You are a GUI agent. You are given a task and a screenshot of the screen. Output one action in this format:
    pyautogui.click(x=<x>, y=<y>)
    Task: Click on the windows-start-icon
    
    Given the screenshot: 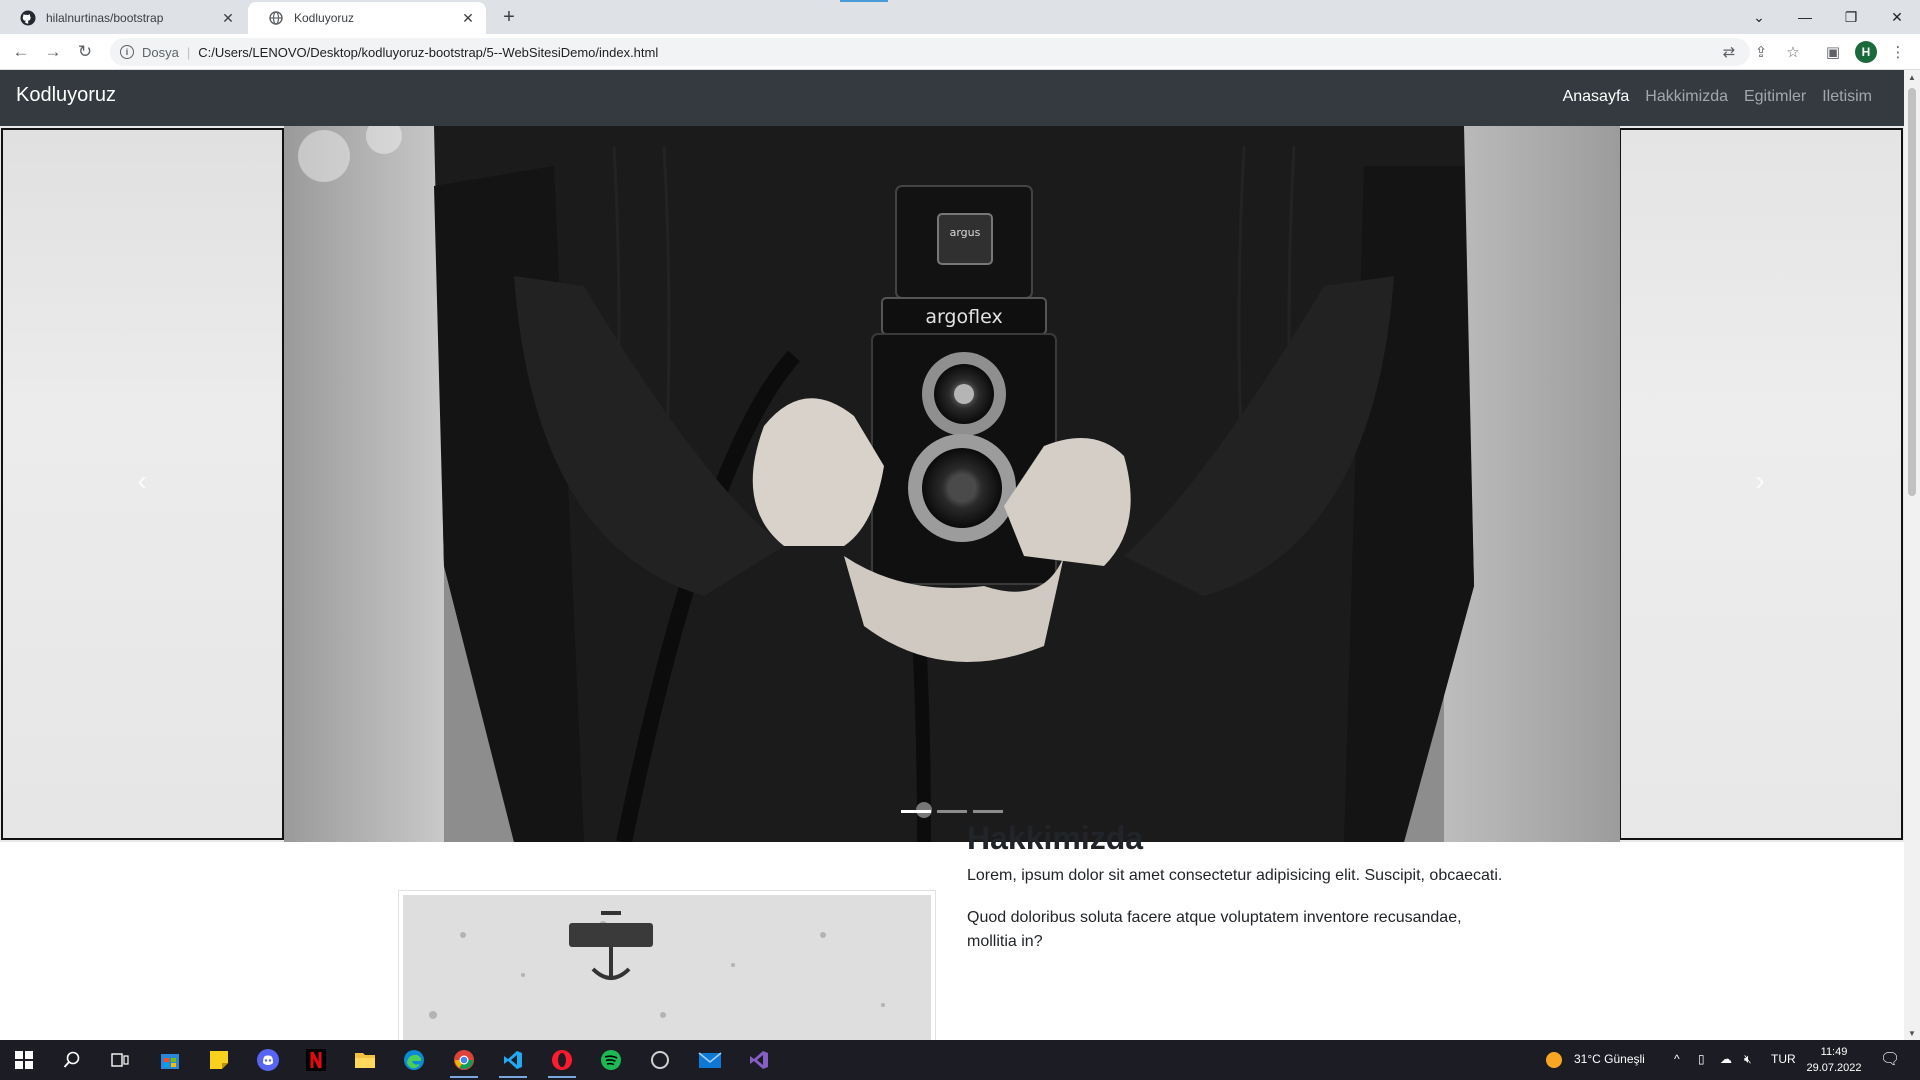 What is the action you would take?
    pyautogui.click(x=24, y=1060)
    